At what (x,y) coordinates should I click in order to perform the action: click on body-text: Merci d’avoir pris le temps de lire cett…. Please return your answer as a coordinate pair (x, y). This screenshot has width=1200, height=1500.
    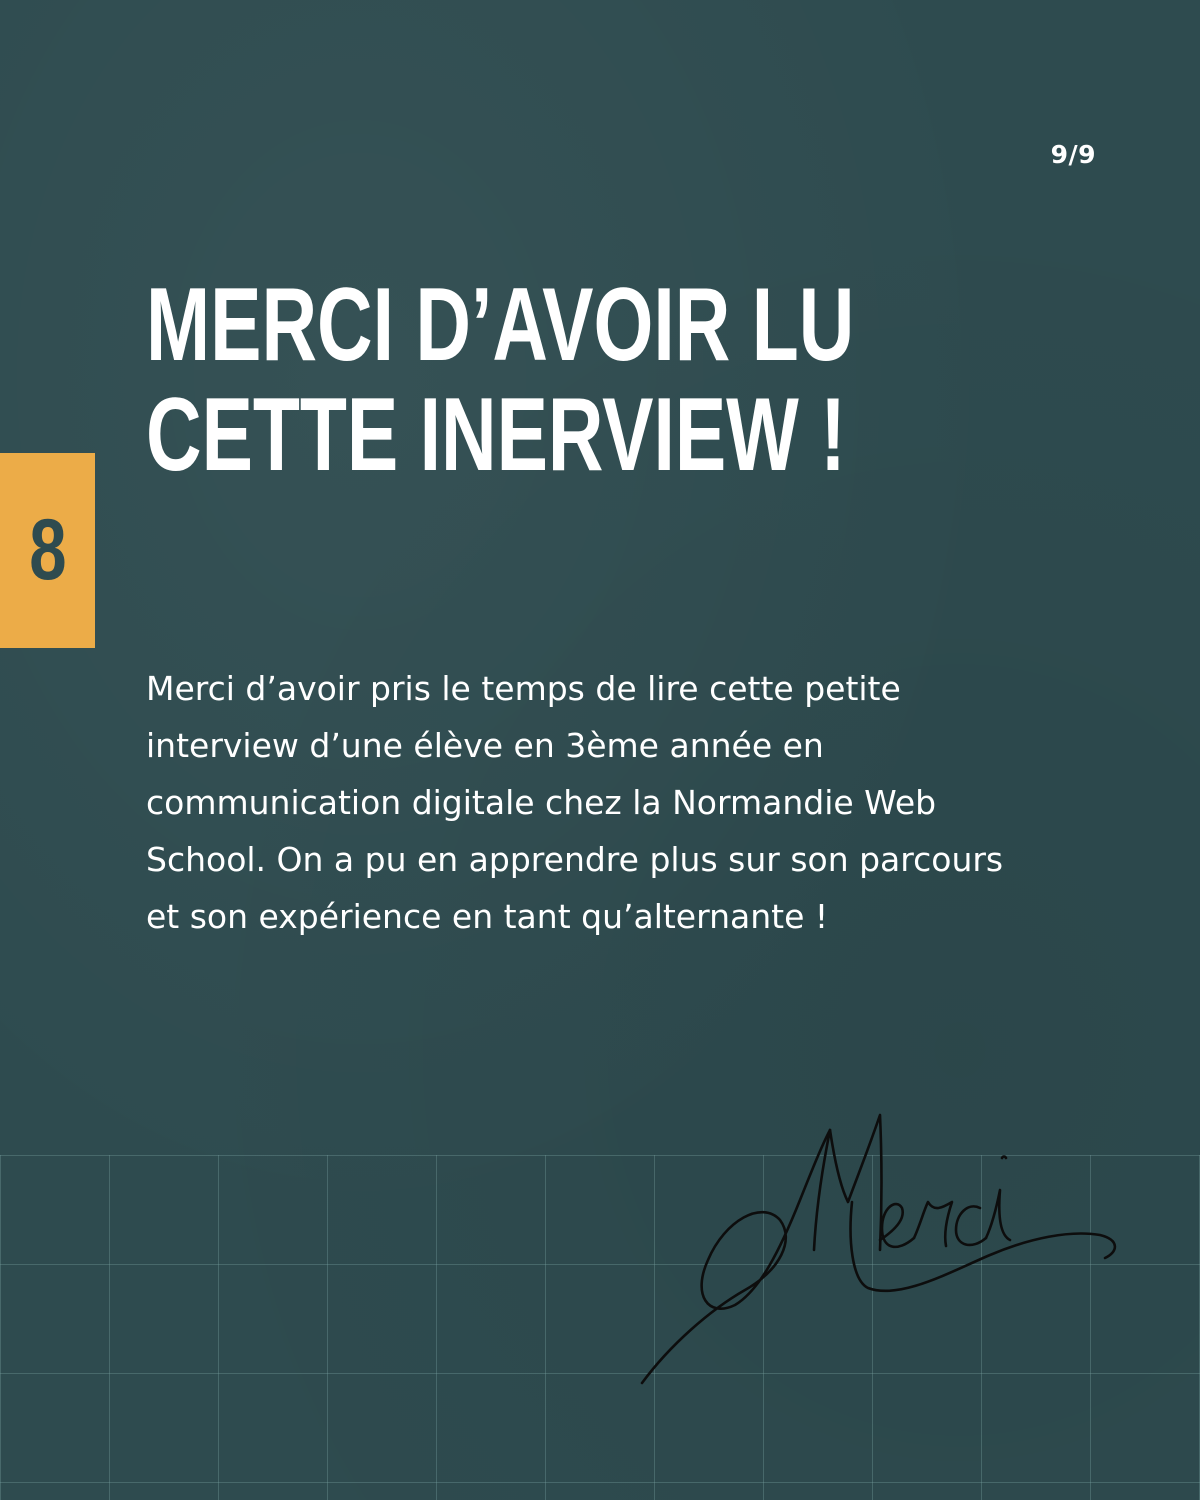
    Looking at the image, I should click on (575, 802).